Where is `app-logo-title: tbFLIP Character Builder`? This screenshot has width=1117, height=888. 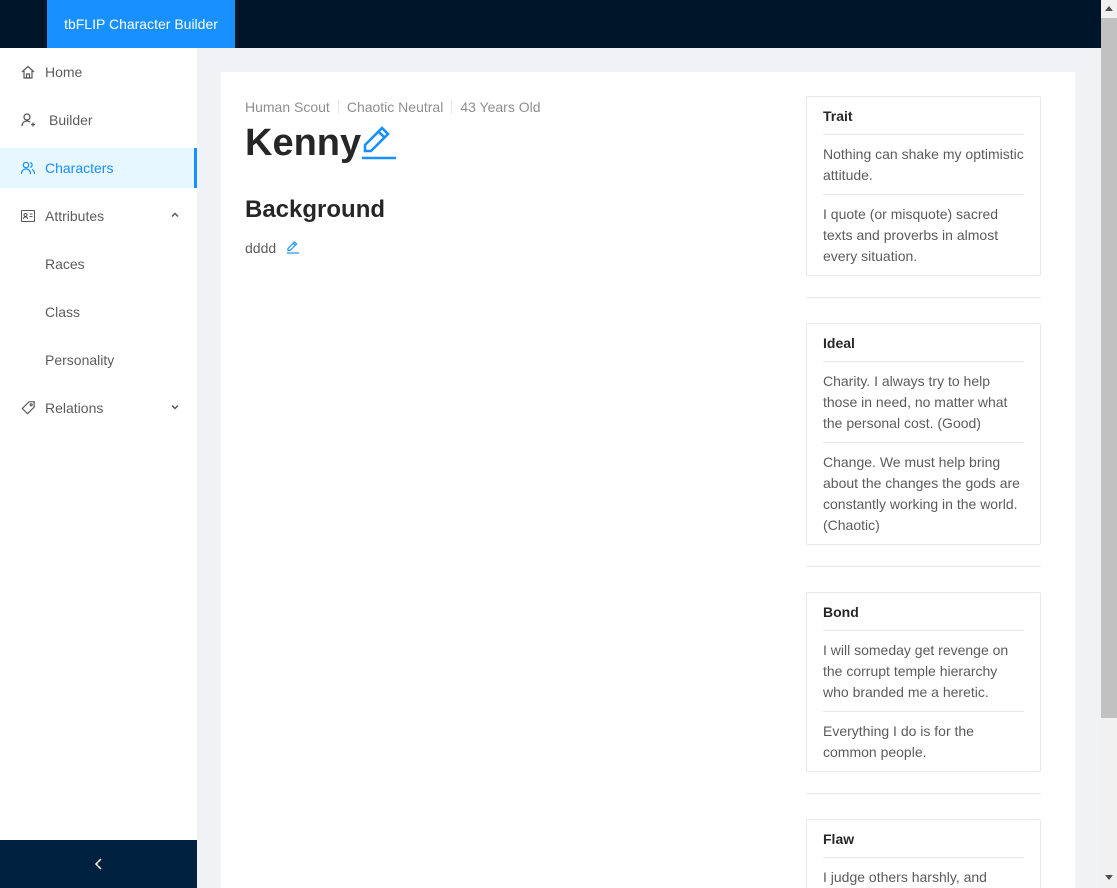
app-logo-title: tbFLIP Character Builder is located at coordinates (141, 24).